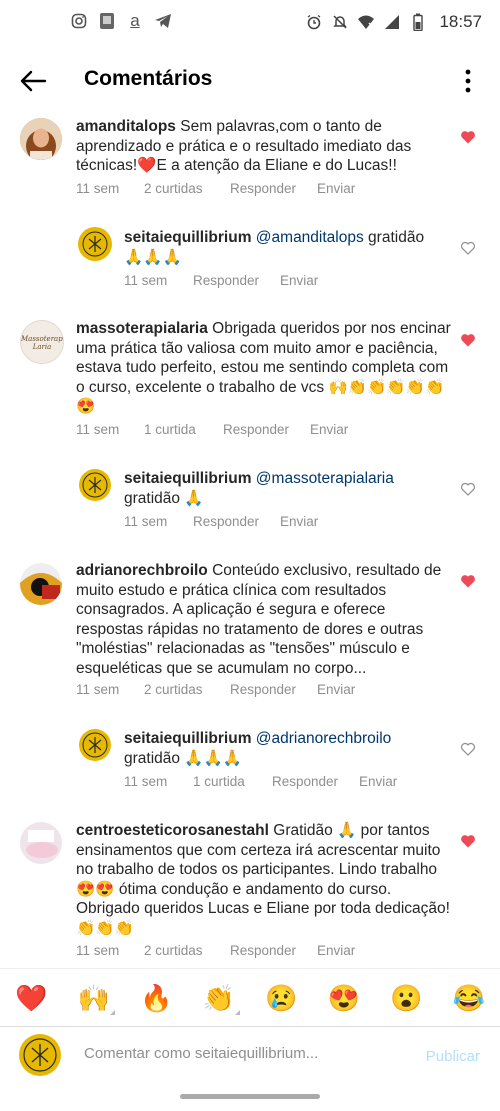 This screenshot has height=1111, width=500. What do you see at coordinates (366, 22) in the screenshot?
I see `wifi-icon` at bounding box center [366, 22].